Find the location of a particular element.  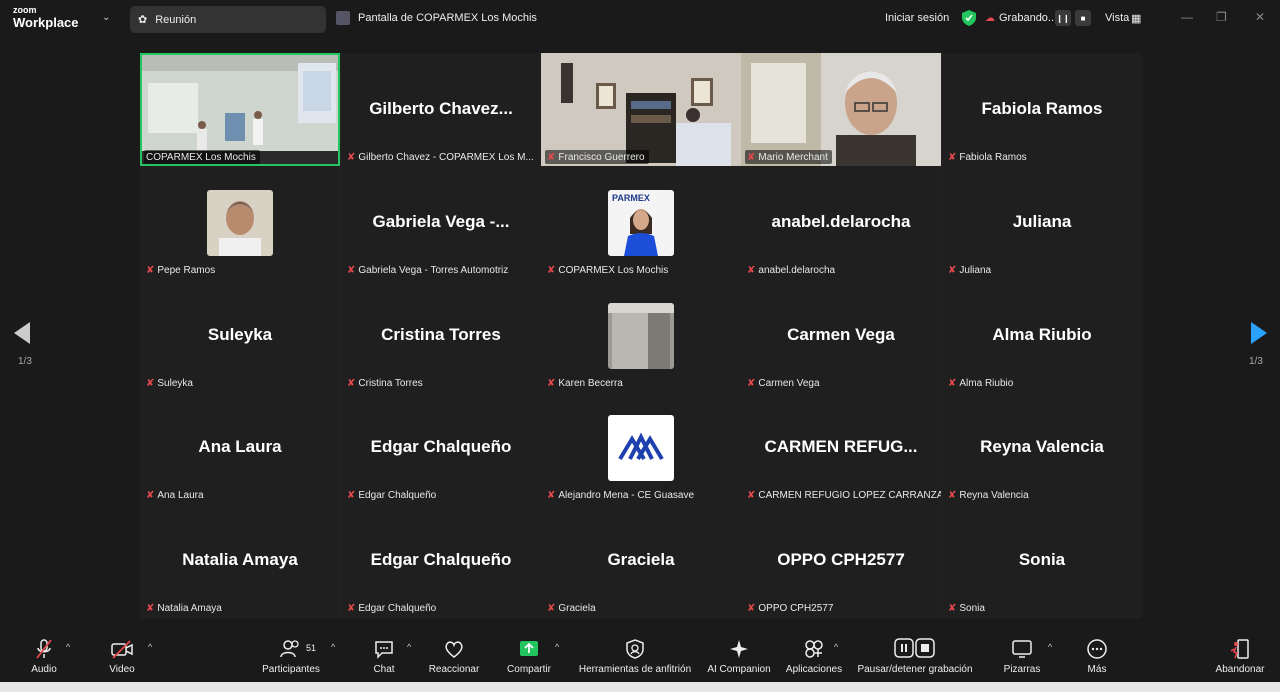

participant-name-label: ✘ Juliana is located at coordinates (970, 270).